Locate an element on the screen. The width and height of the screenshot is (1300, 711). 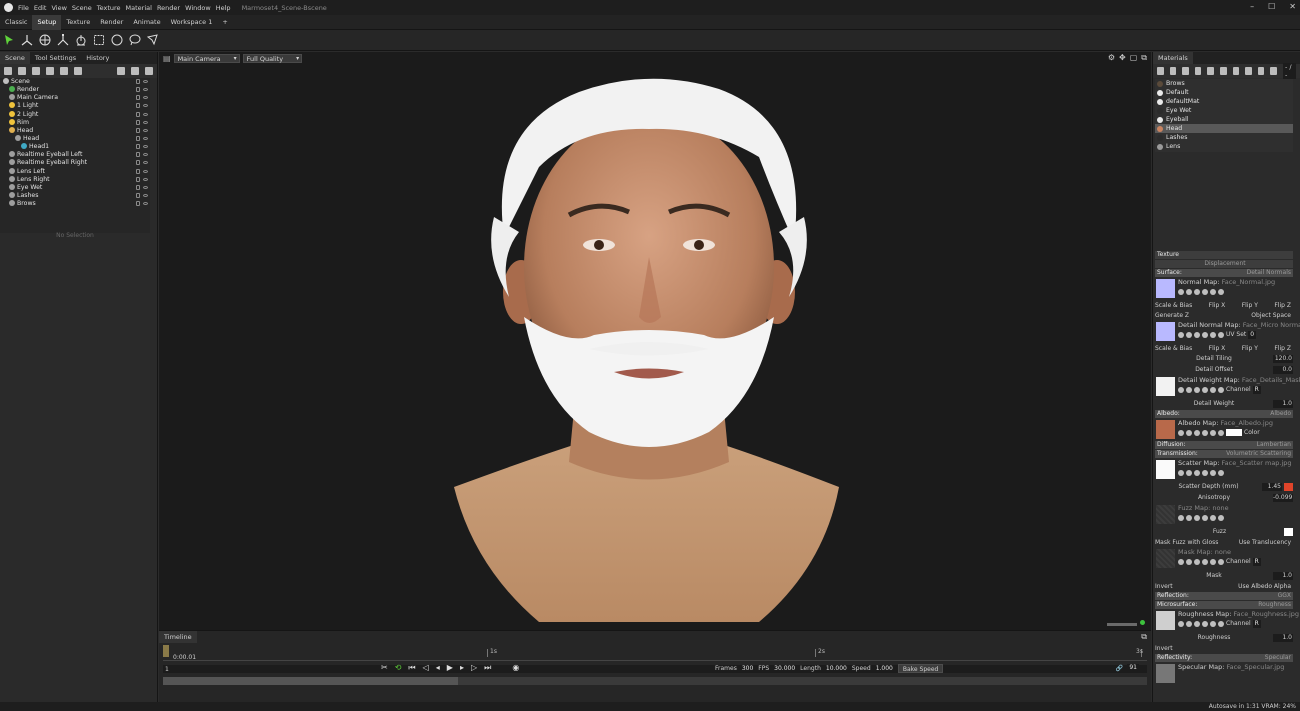
tab-animate: Animate is located at coordinates (146, 22).